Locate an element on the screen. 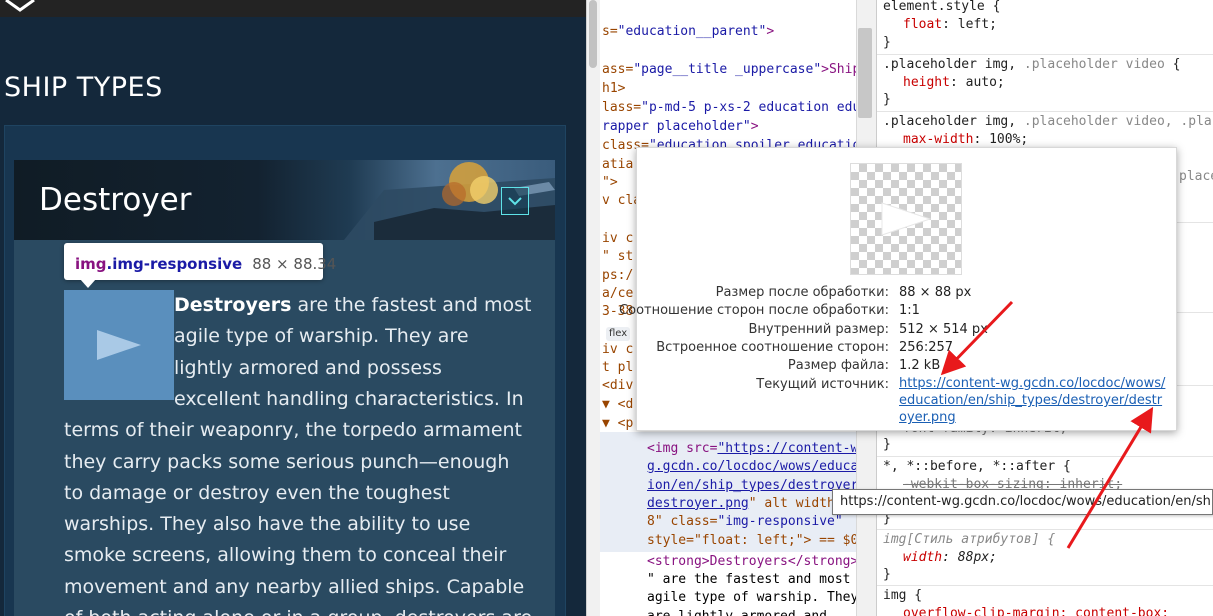 The height and width of the screenshot is (616, 1213). tooltip-caret is located at coordinates (88, 283).